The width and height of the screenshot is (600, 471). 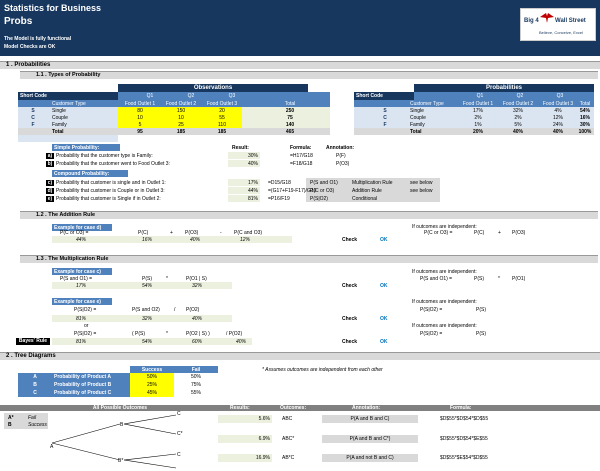 I want to click on compound-annotation: P(S|O2), so click(x=319, y=199).